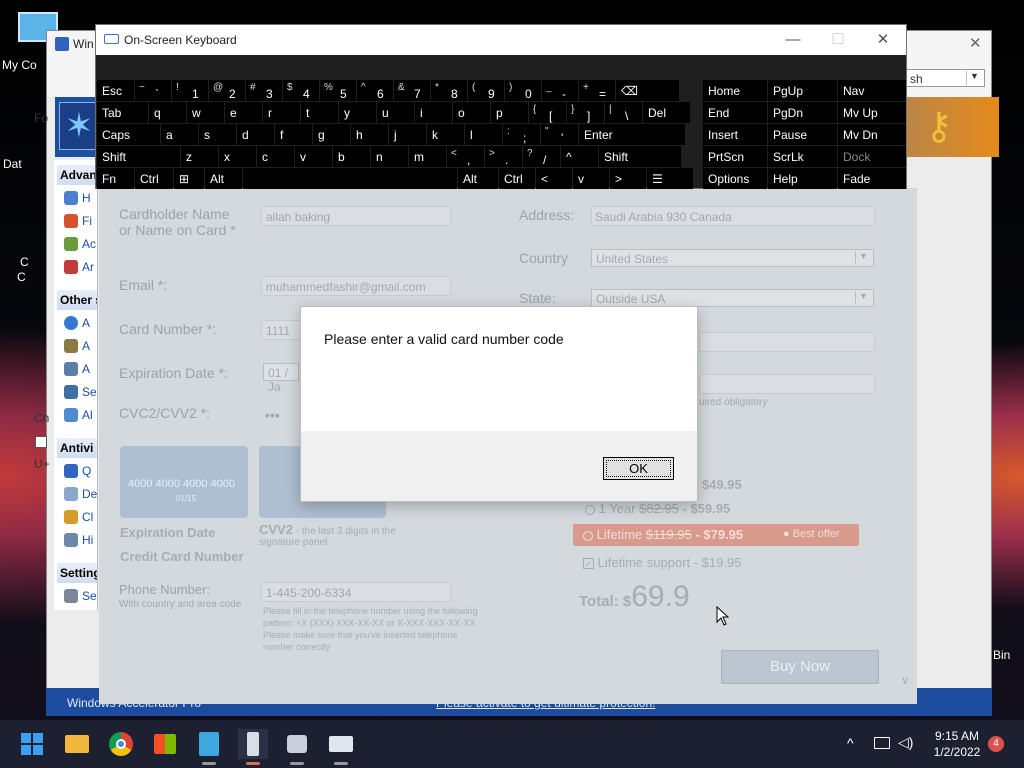 The width and height of the screenshot is (1024, 768). What do you see at coordinates (471, 112) in the screenshot?
I see `key: o` at bounding box center [471, 112].